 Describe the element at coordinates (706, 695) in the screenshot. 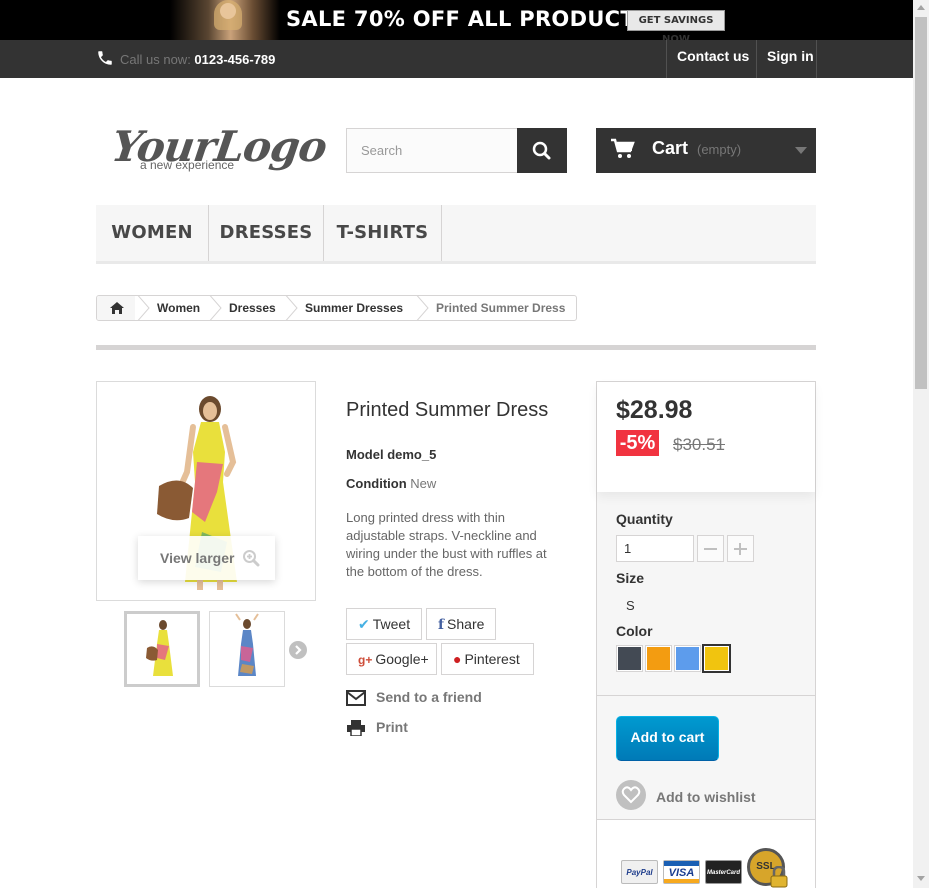

I see `box-divider` at that location.